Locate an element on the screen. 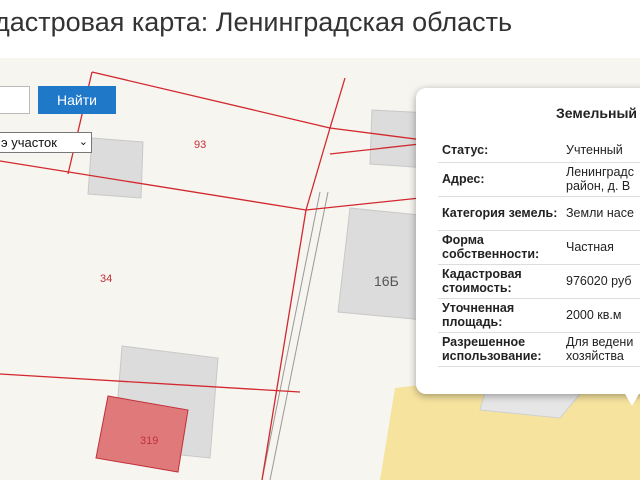 This screenshot has height=480, width=640. search-button: Найти is located at coordinates (77, 100).